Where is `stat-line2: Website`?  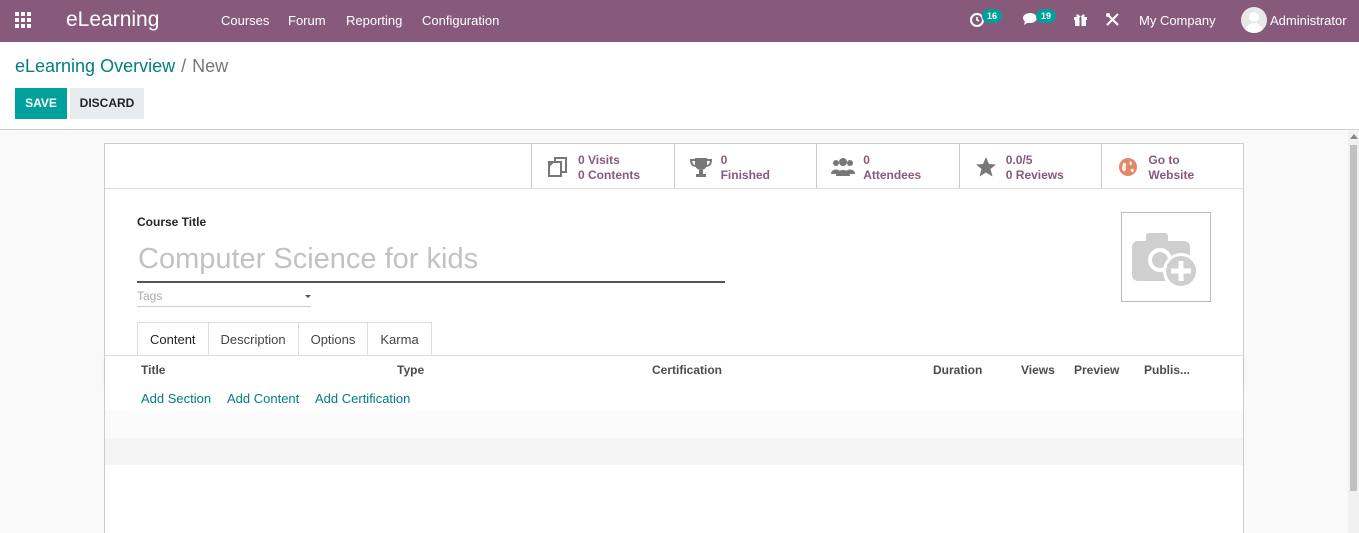 stat-line2: Website is located at coordinates (1171, 175).